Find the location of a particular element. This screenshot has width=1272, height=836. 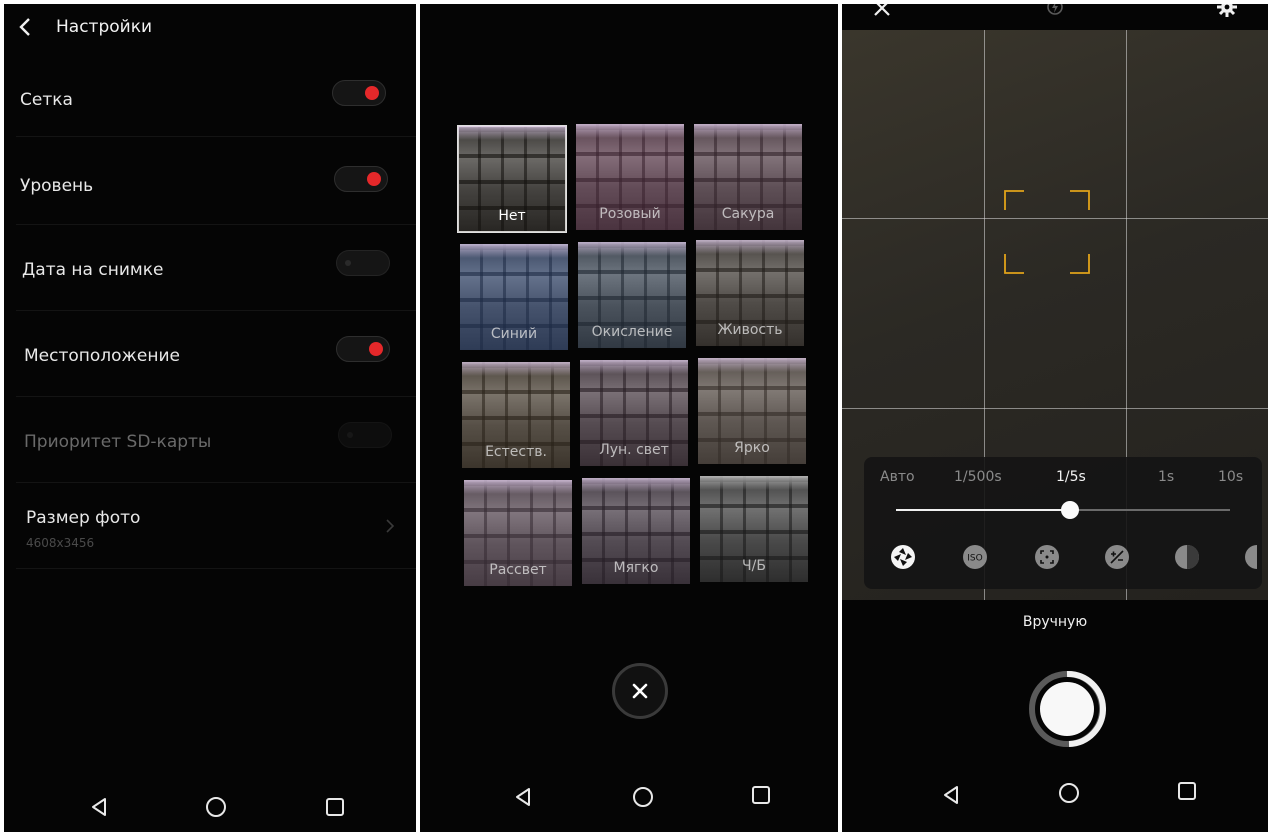

filter-tile-natural: Естеств. is located at coordinates (516, 415).